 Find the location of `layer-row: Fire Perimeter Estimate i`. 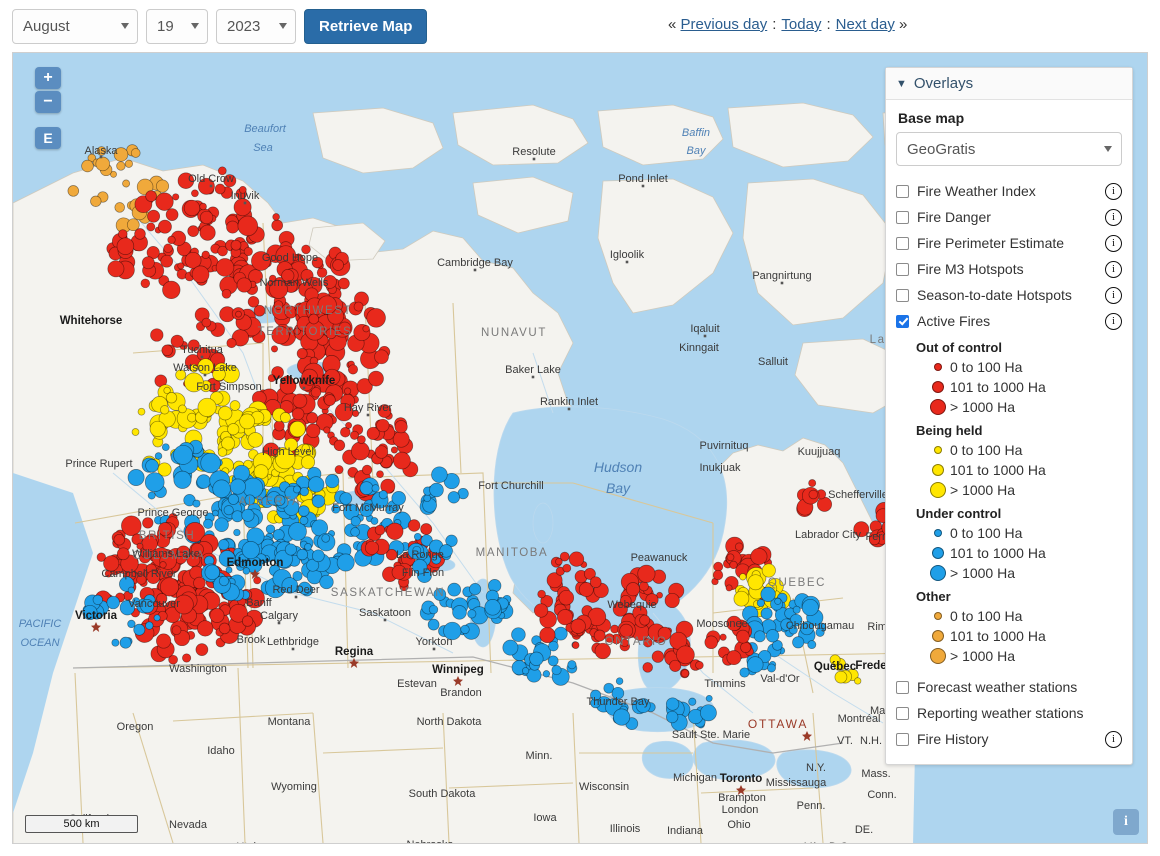

layer-row: Fire Perimeter Estimate i is located at coordinates (1009, 243).